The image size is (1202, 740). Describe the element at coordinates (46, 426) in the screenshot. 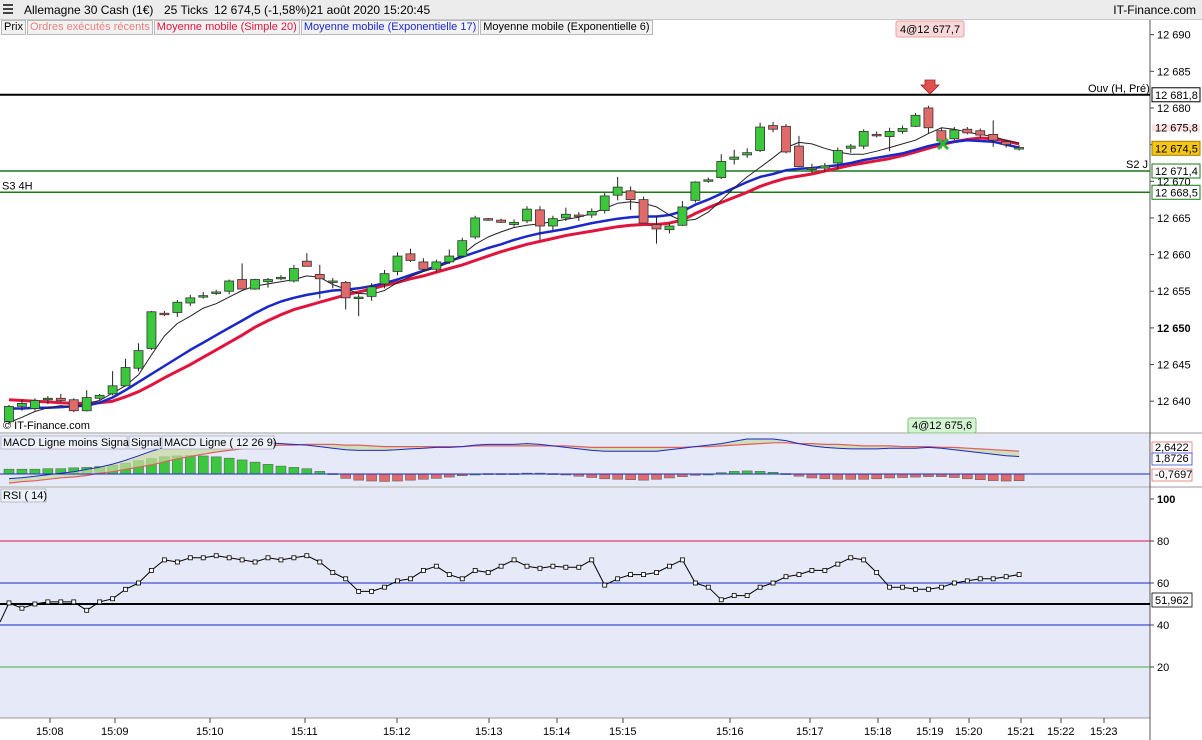

I see `watermark: © IT-Finance.com` at that location.